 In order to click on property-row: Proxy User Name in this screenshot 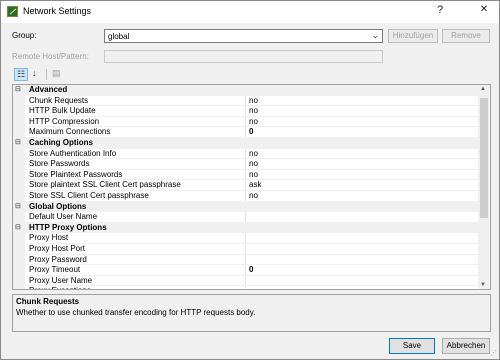, I will do `click(245, 281)`.